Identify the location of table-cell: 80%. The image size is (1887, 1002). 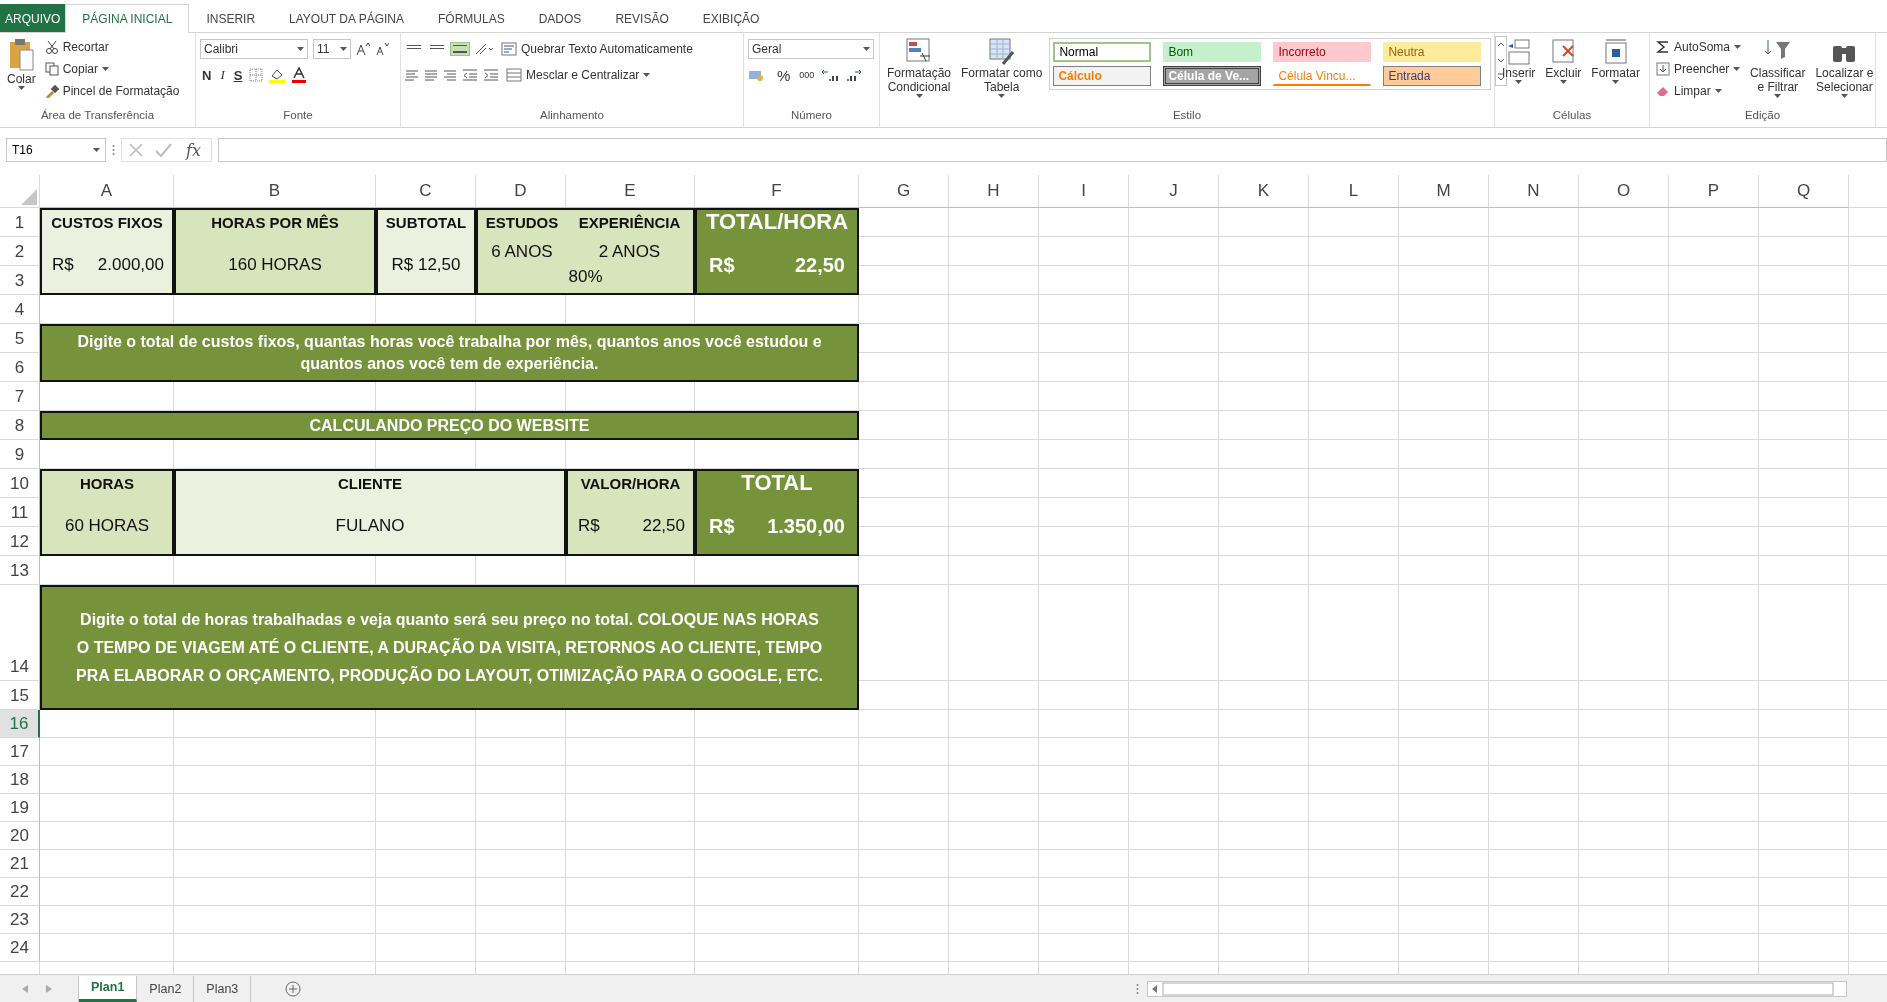
(585, 280).